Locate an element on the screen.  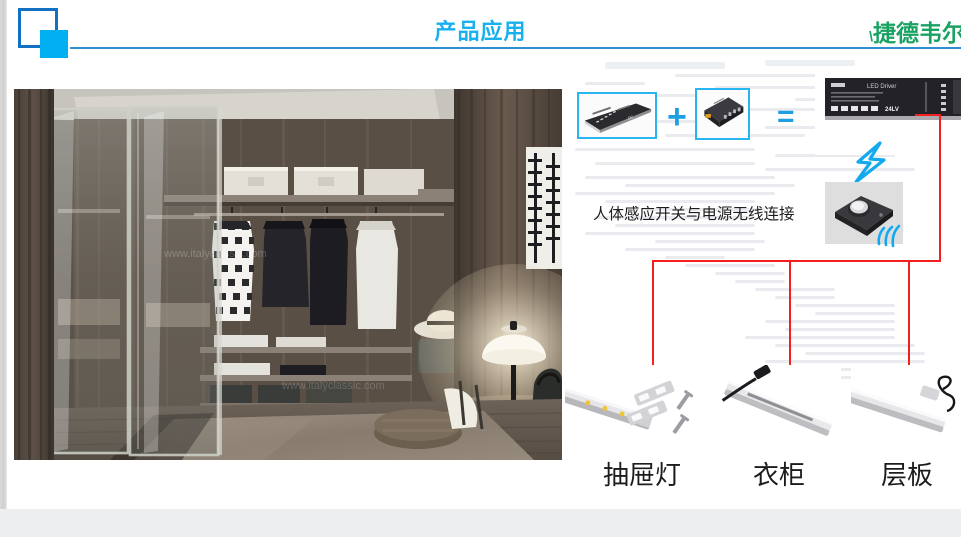
connector-line-top is located at coordinates (928, 115).